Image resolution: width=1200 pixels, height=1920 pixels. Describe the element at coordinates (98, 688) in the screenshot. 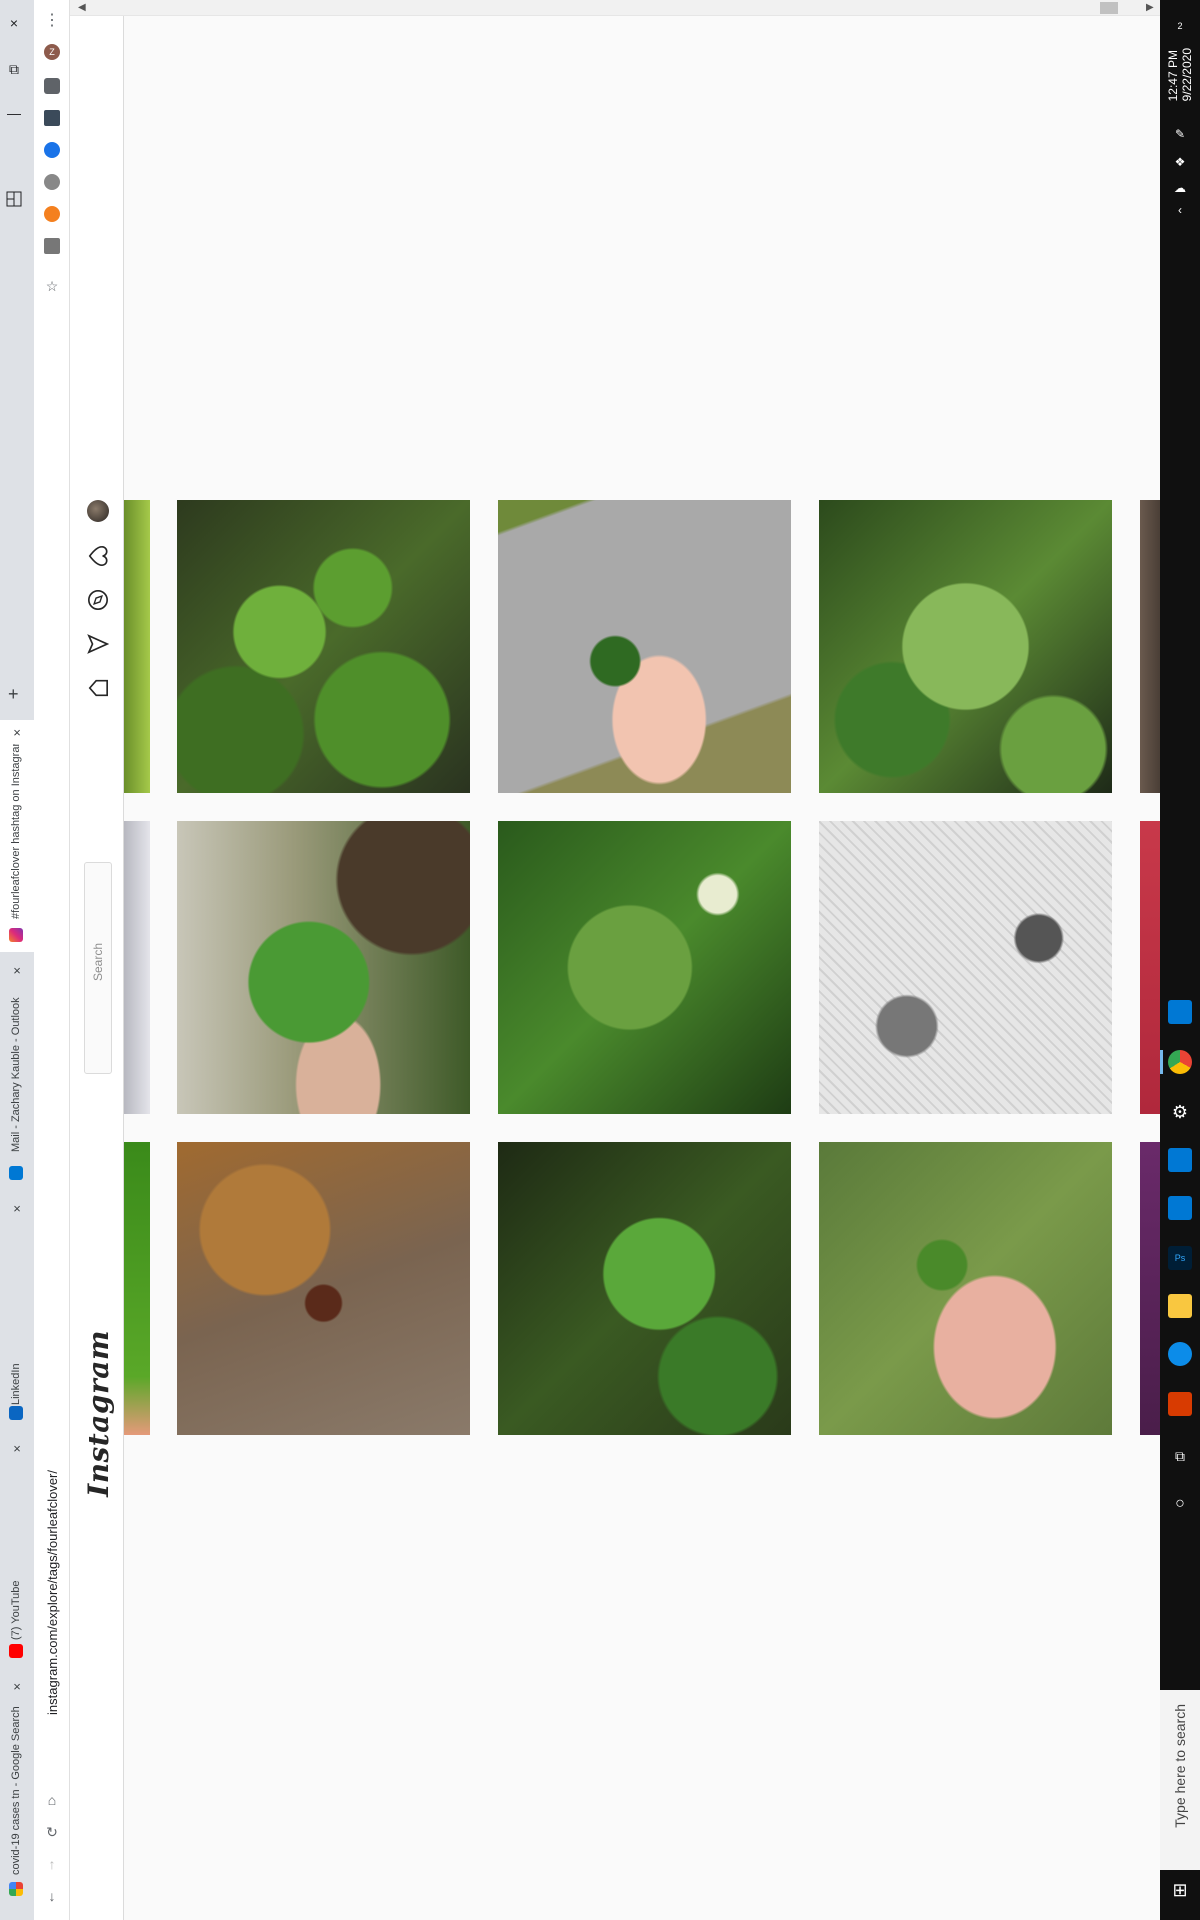

I see `home-icon` at that location.